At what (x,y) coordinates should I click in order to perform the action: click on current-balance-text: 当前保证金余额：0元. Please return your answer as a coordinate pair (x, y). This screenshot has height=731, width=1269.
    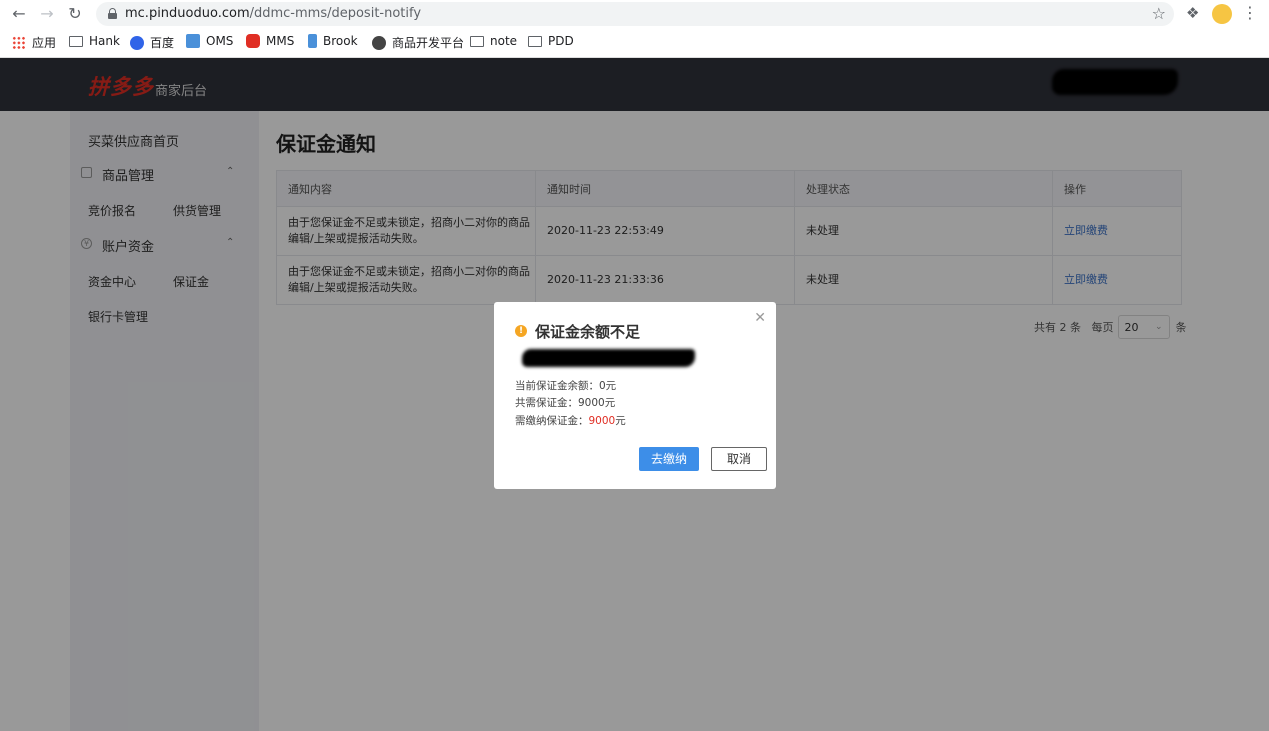
    Looking at the image, I should click on (566, 386).